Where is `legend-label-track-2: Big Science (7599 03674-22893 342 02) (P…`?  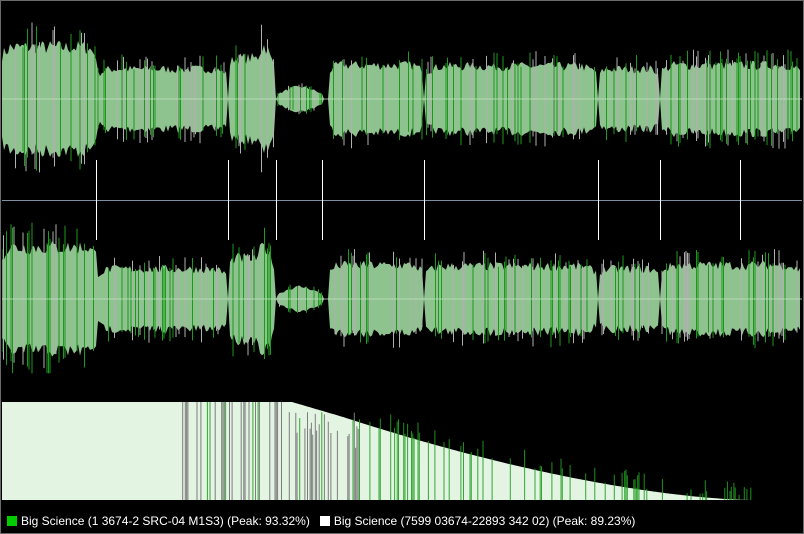 legend-label-track-2: Big Science (7599 03674-22893 342 02) (P… is located at coordinates (484, 520).